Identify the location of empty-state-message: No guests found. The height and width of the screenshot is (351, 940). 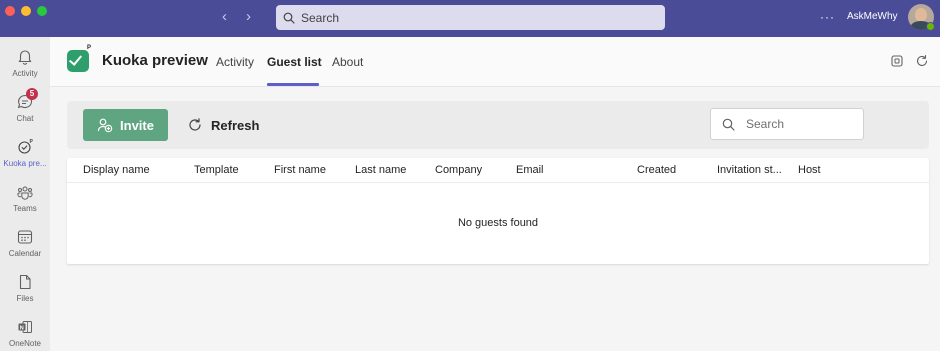
(498, 223).